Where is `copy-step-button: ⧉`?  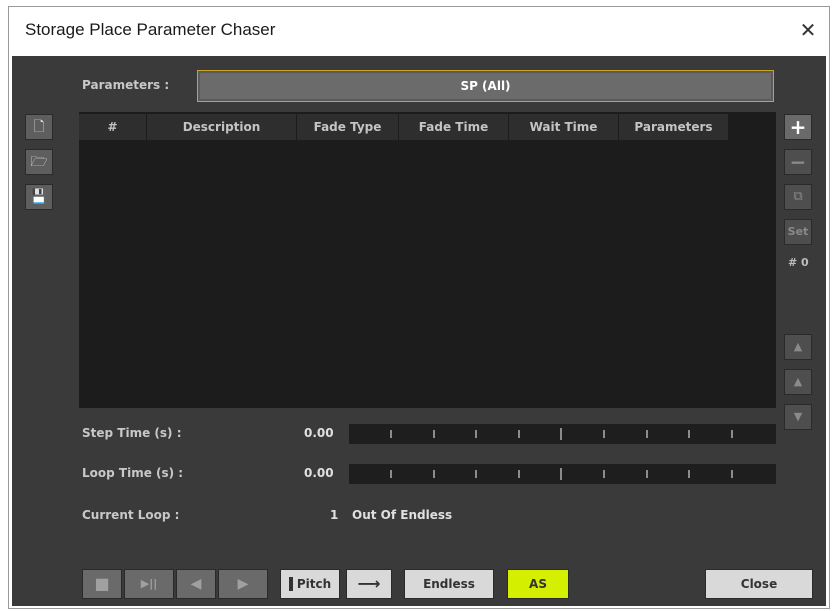
copy-step-button: ⧉ is located at coordinates (798, 197).